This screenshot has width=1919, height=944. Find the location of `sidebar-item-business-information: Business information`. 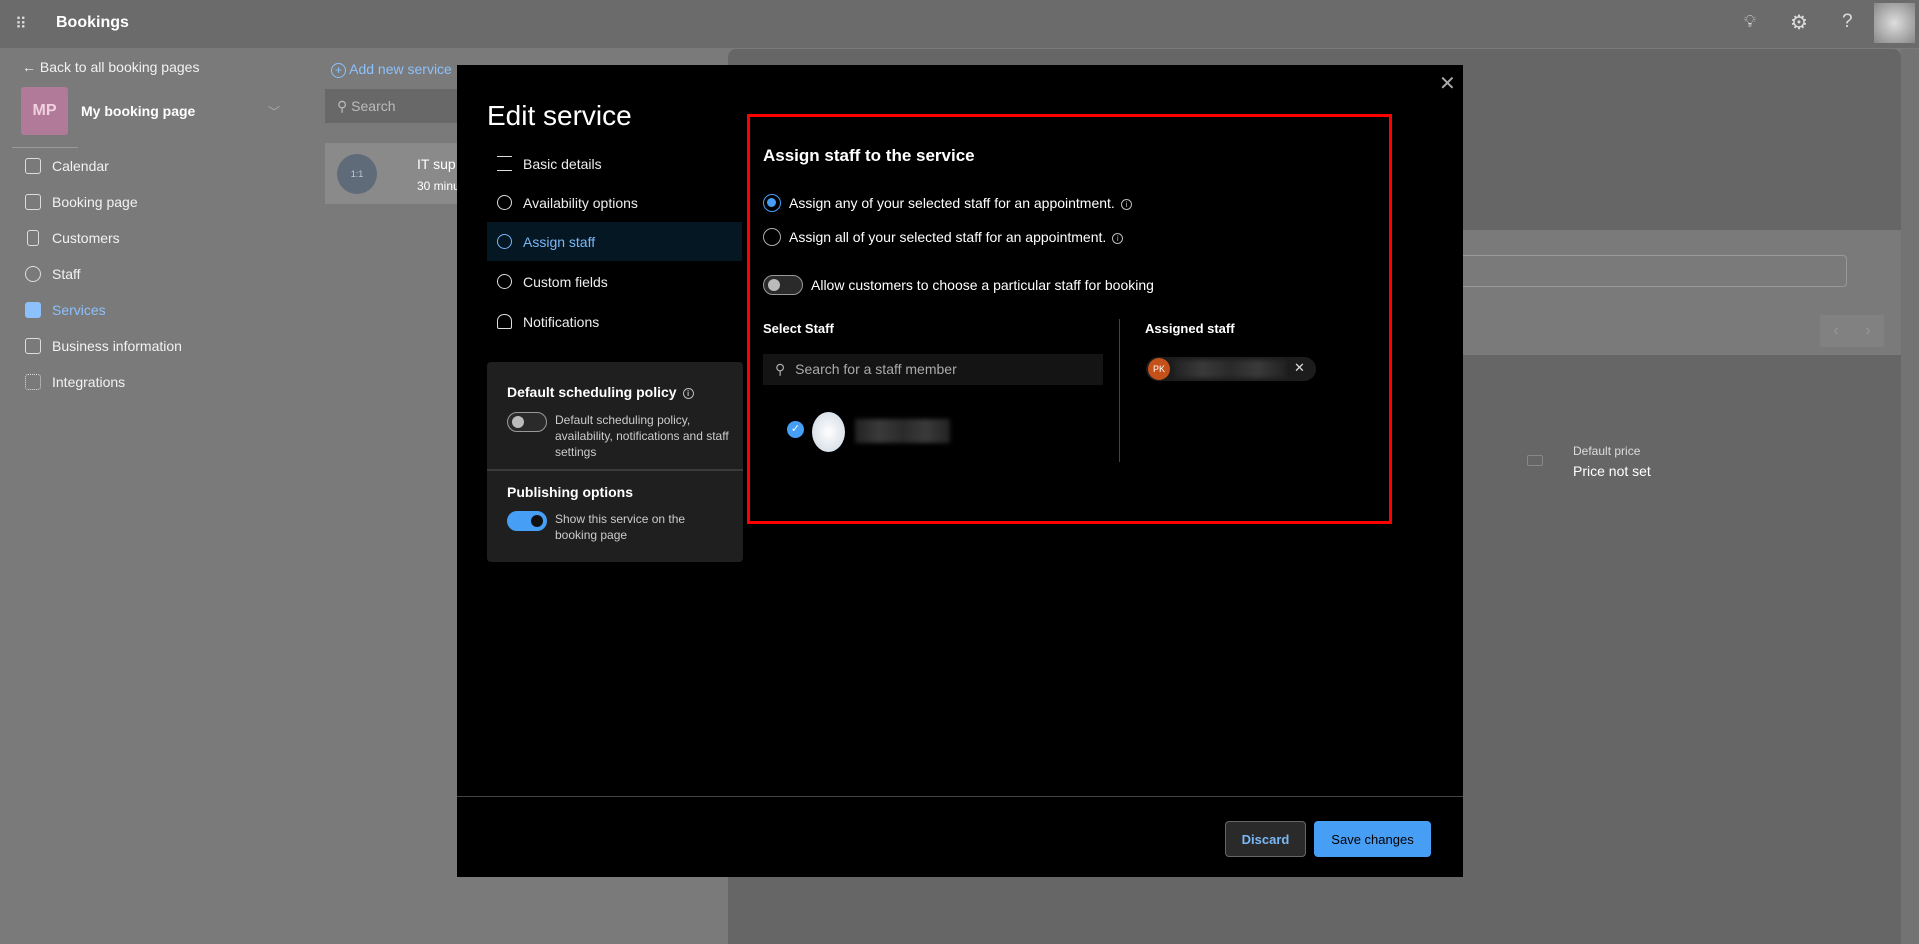

sidebar-item-business-information: Business information is located at coordinates (103, 346).